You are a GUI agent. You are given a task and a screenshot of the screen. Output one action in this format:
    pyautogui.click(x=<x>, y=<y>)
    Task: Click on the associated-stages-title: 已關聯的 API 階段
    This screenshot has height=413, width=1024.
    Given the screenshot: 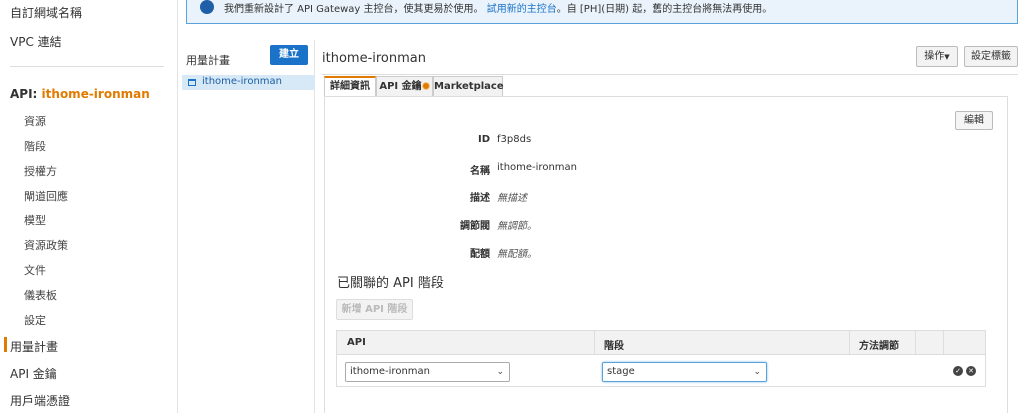 What is the action you would take?
    pyautogui.click(x=390, y=283)
    